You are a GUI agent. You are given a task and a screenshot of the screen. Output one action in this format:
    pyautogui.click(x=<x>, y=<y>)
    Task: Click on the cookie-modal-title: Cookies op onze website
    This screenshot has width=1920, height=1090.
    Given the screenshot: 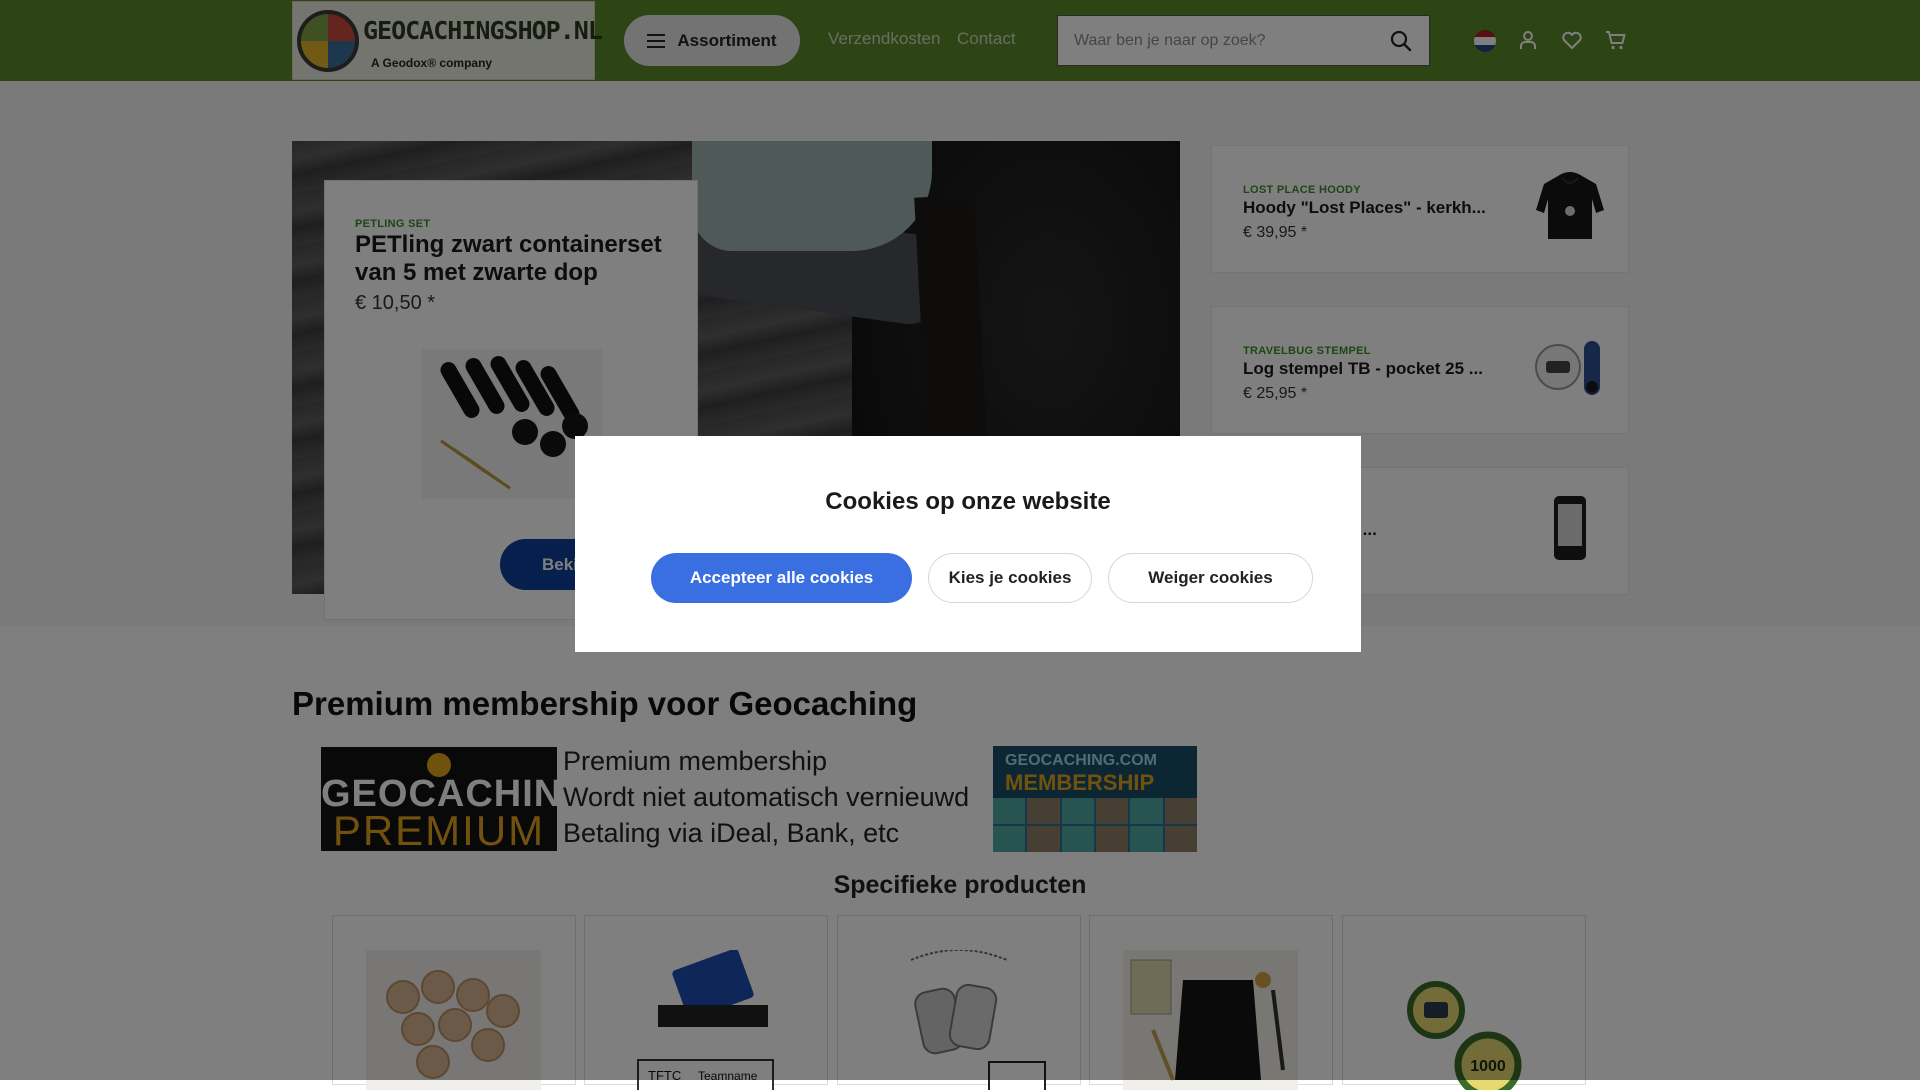 What is the action you would take?
    pyautogui.click(x=968, y=501)
    